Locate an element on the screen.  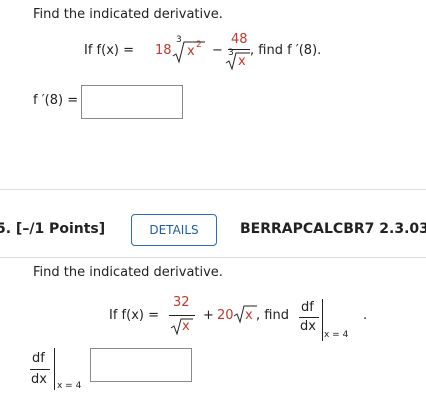
q1-cube-index: 3 is located at coordinates (179, 40).